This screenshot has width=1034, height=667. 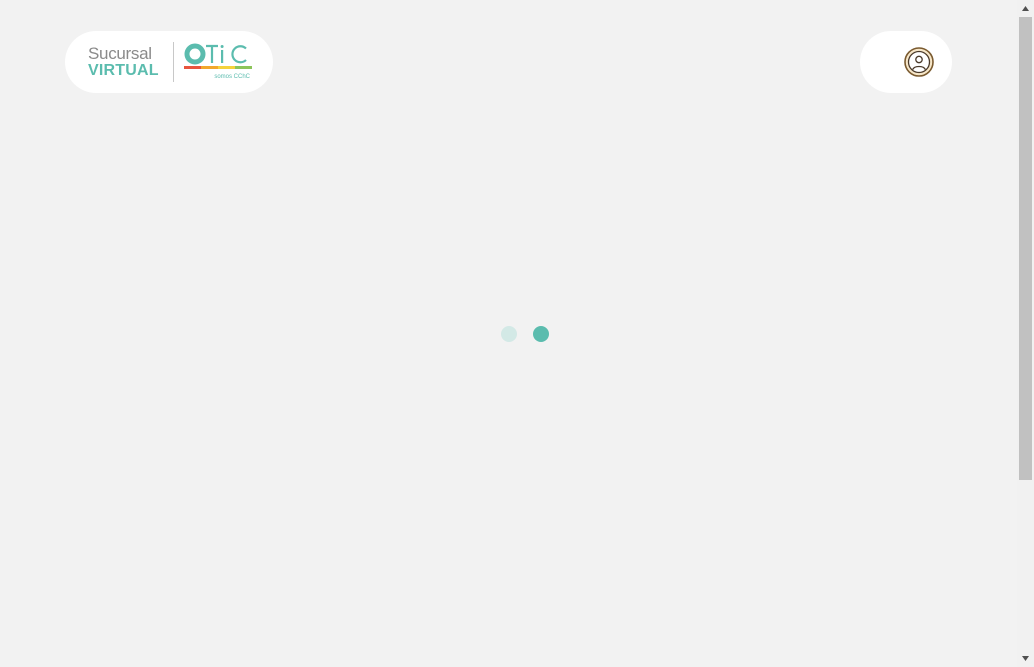 What do you see at coordinates (195, 54) in the screenshot?
I see `otic-logo-o` at bounding box center [195, 54].